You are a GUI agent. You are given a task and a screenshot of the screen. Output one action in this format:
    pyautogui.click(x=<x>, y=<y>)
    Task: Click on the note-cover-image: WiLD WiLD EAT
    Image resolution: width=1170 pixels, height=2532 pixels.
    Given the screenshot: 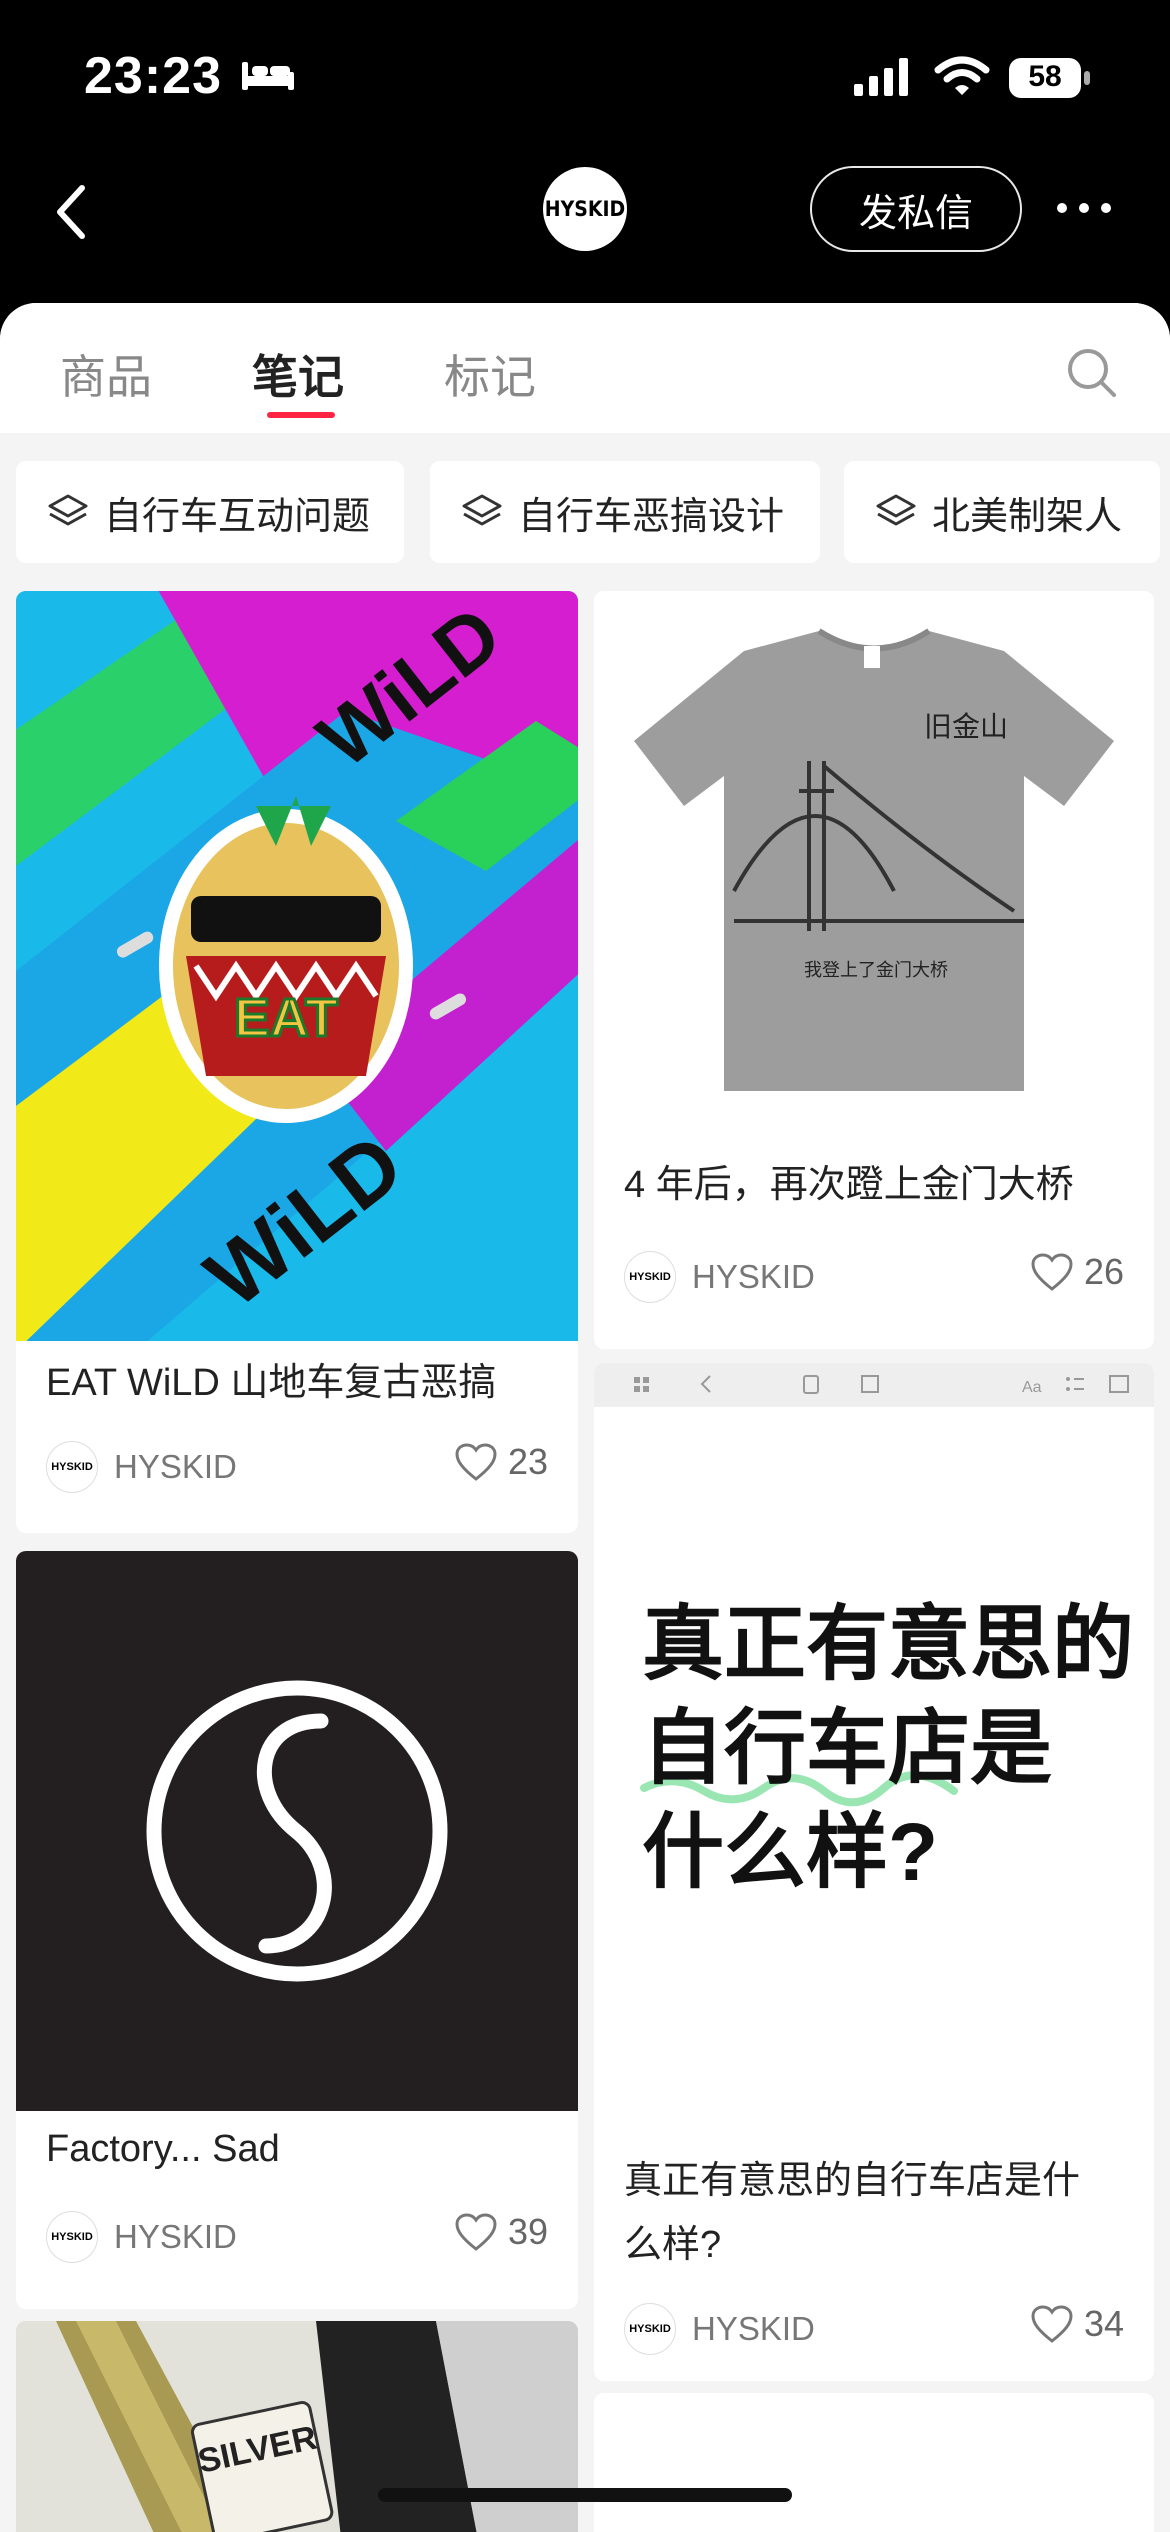 What is the action you would take?
    pyautogui.click(x=297, y=966)
    